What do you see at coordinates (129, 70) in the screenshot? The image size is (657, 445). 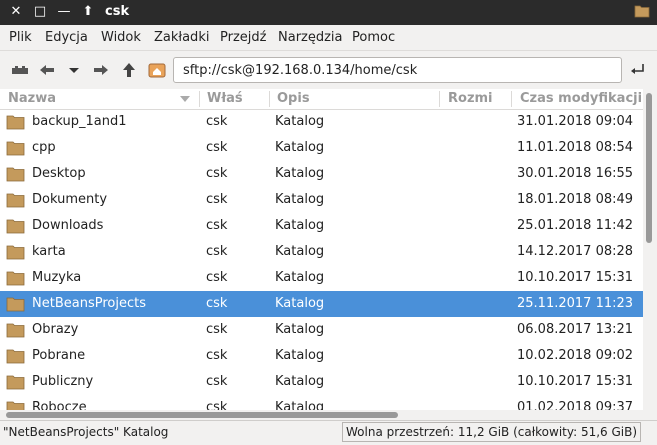 I see `up-icon` at bounding box center [129, 70].